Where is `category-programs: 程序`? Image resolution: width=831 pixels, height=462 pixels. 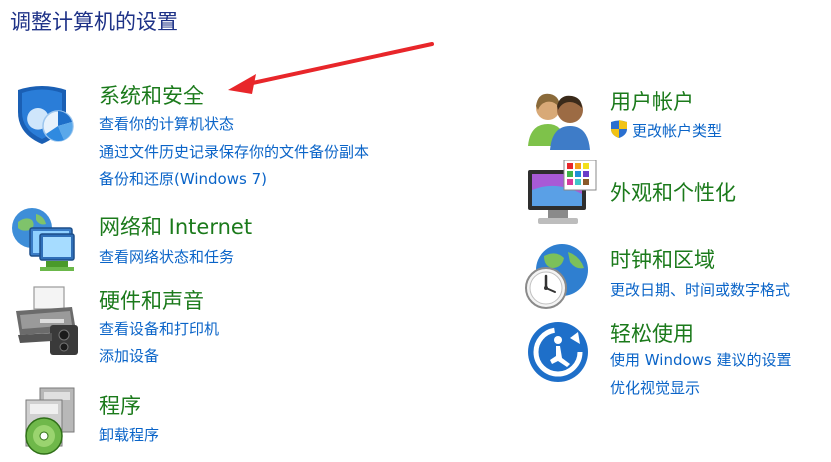 category-programs: 程序 is located at coordinates (120, 405).